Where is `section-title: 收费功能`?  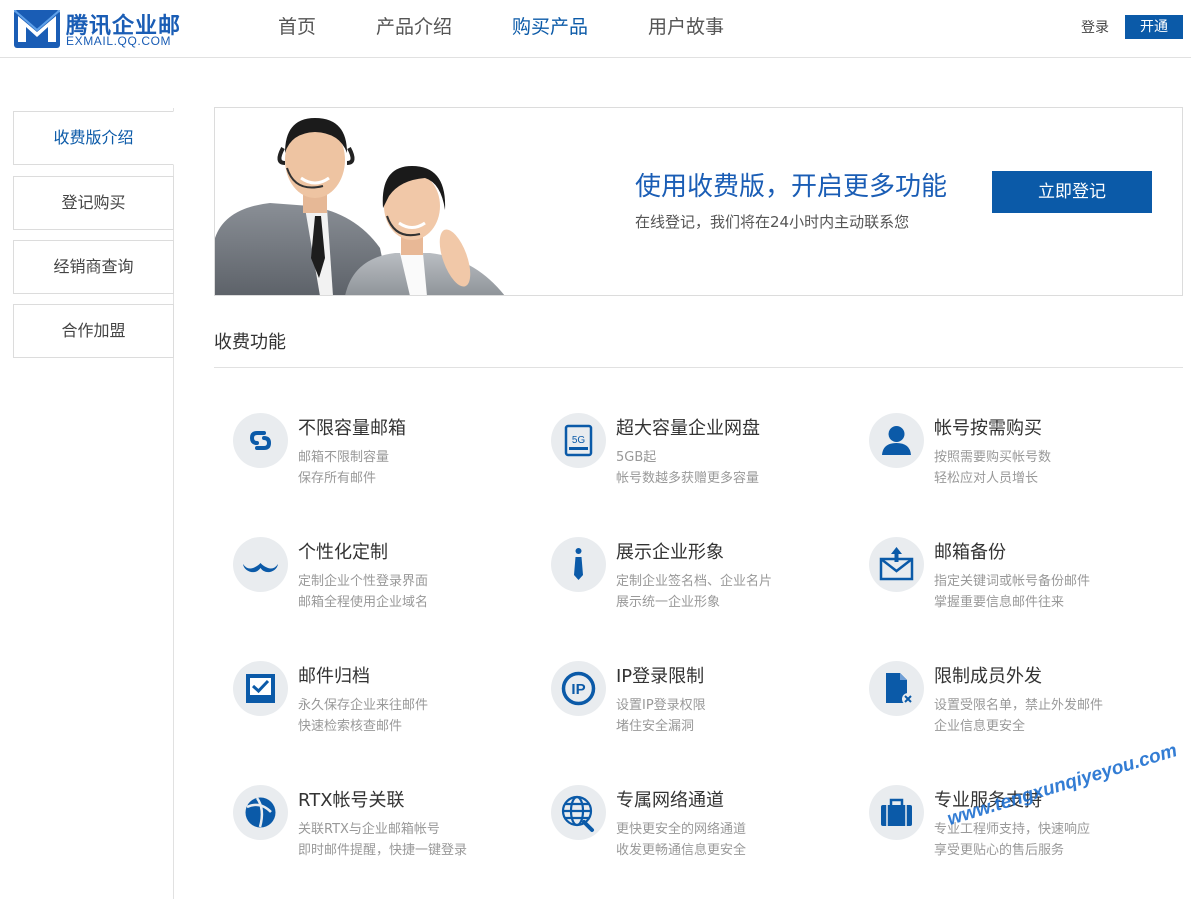
section-title: 收费功能 is located at coordinates (250, 342).